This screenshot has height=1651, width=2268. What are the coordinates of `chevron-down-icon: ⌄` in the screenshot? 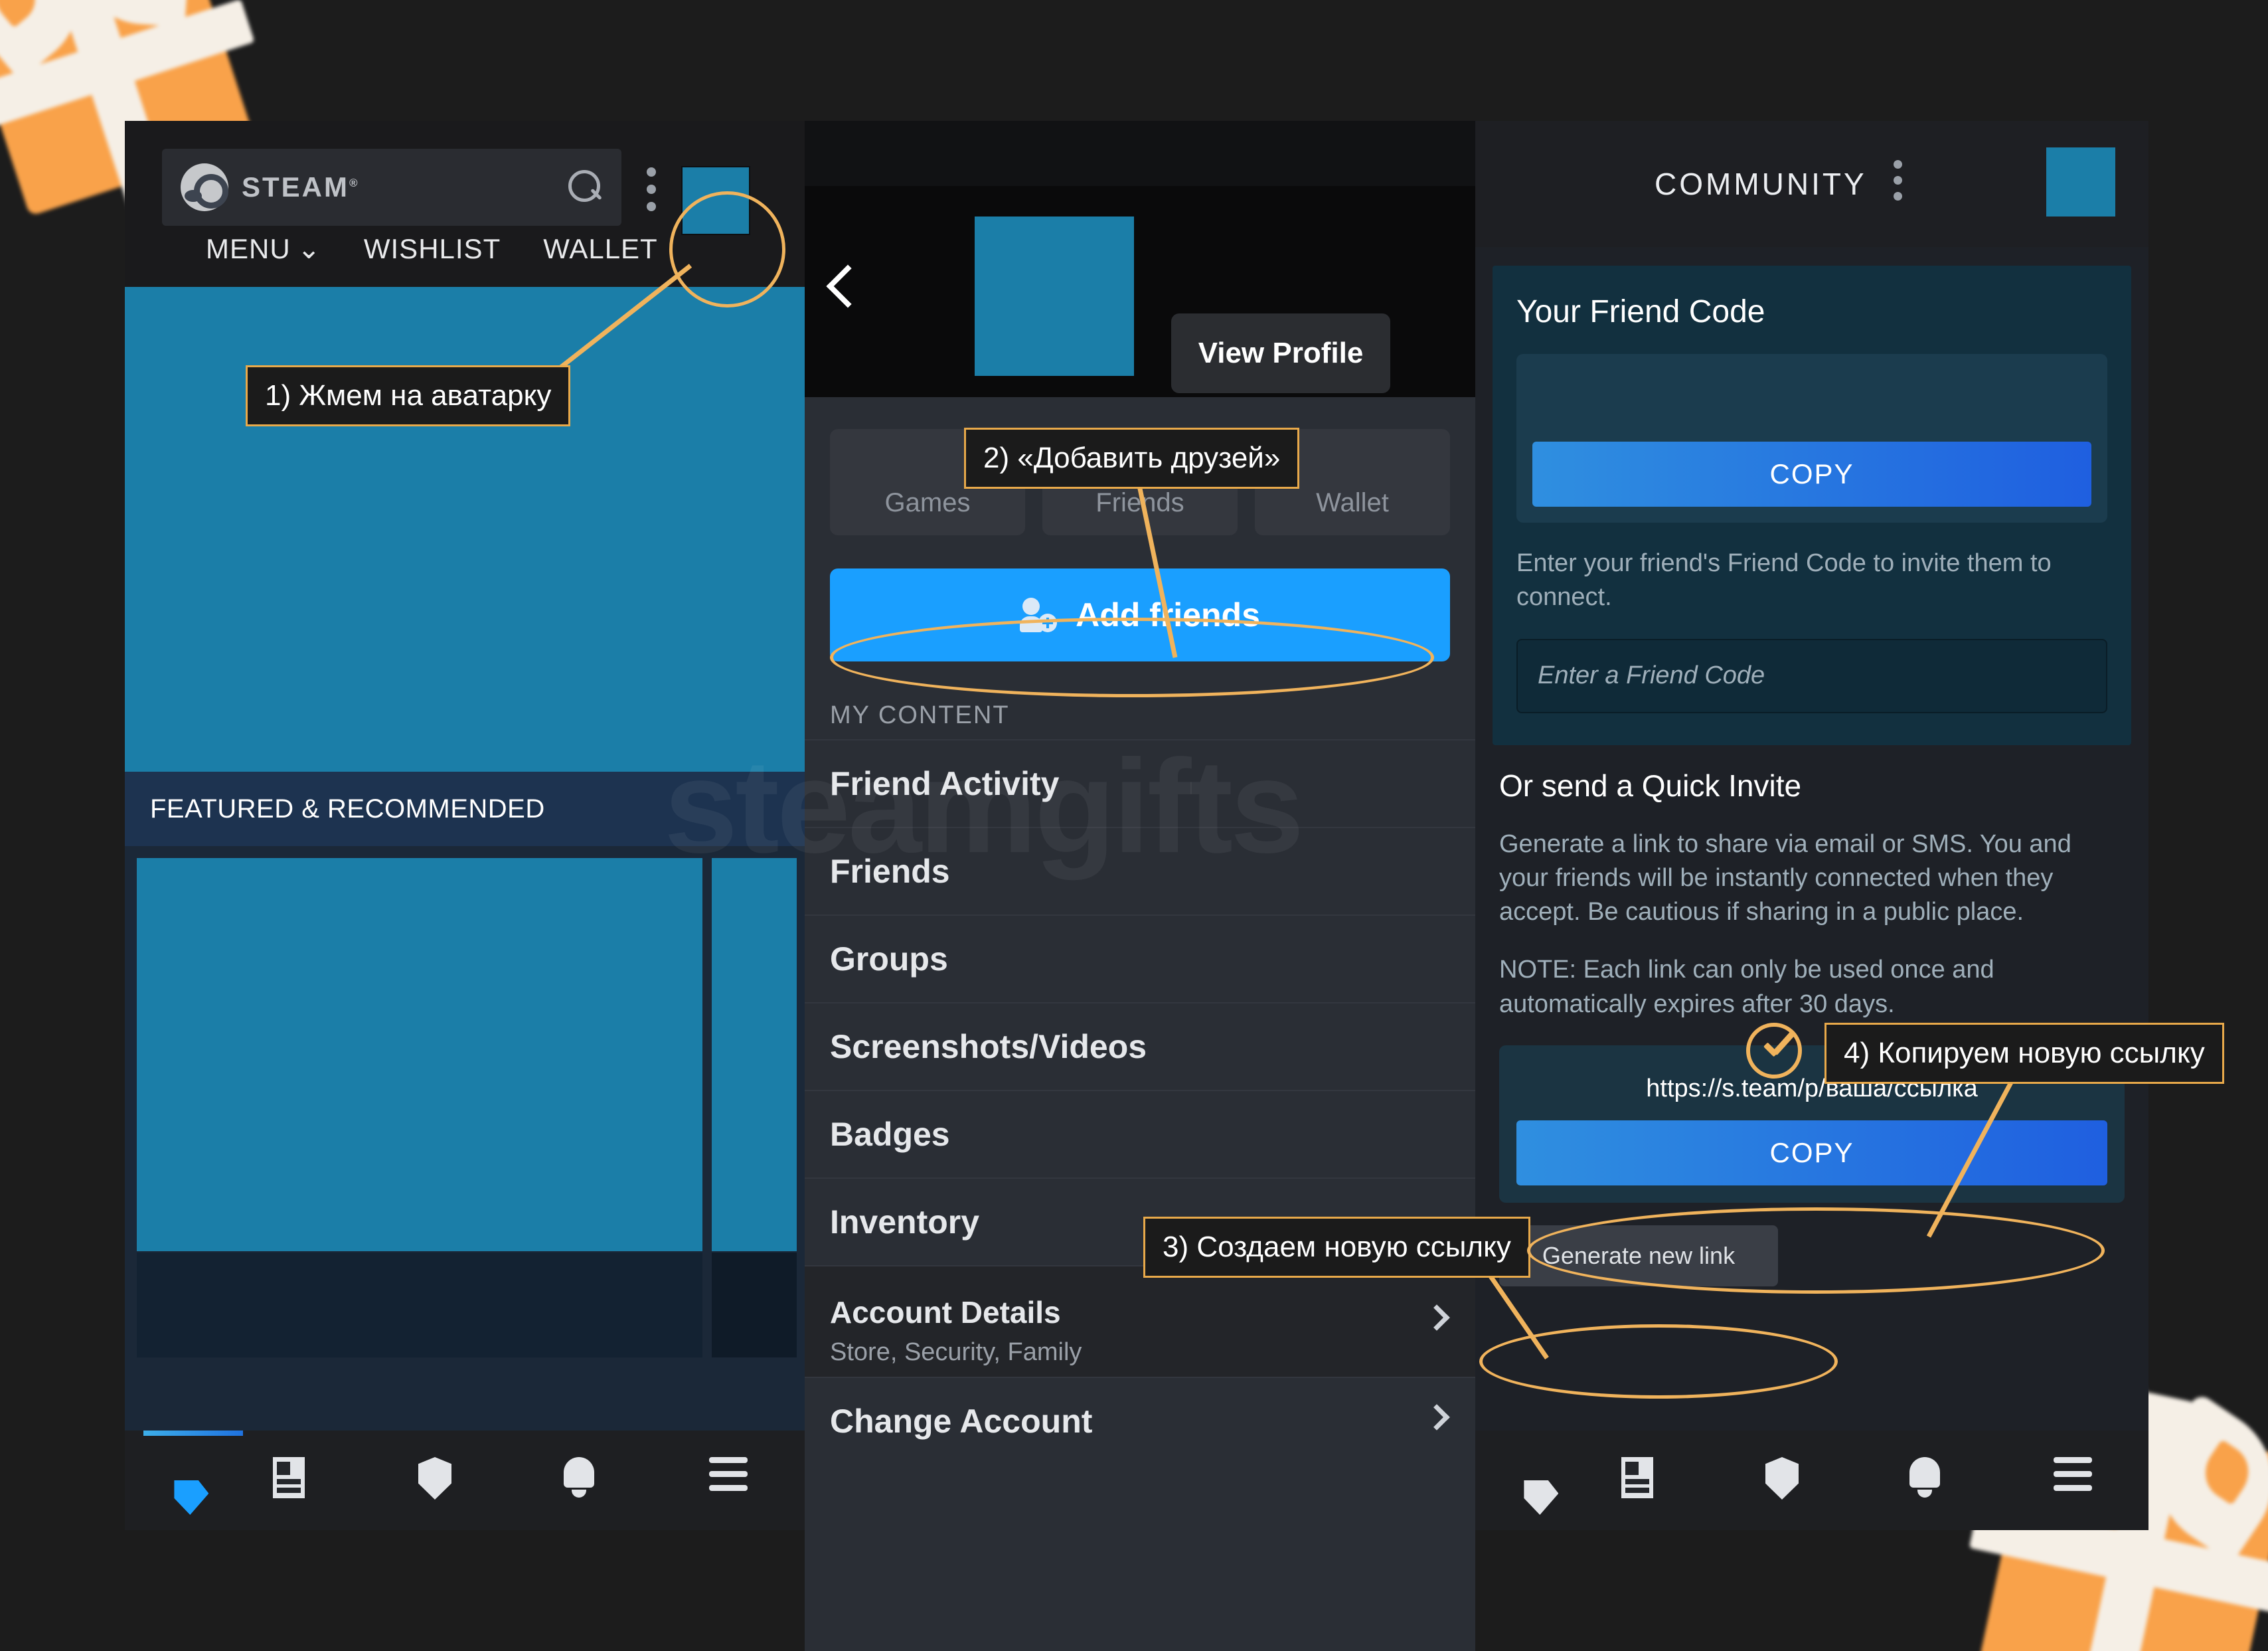 It's located at (309, 248).